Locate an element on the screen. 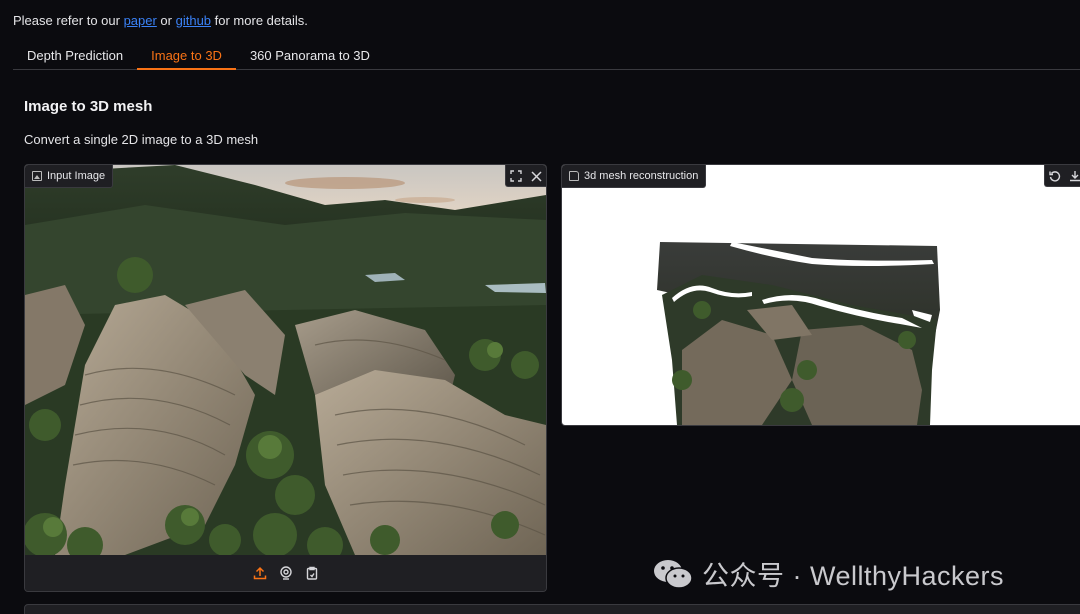 The image size is (1080, 614). webcam-icon is located at coordinates (286, 573).